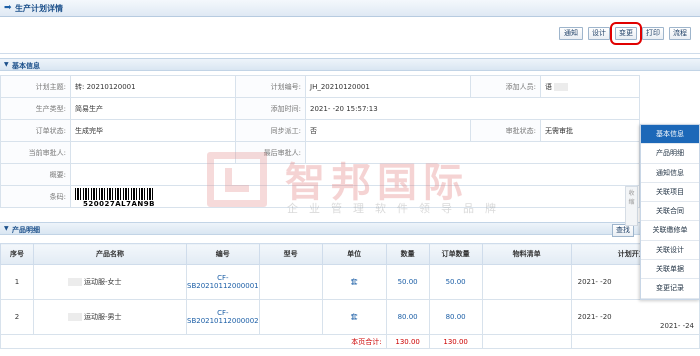 The height and width of the screenshot is (356, 700). Describe the element at coordinates (407, 282) in the screenshot. I see `qty-cell: 50.00` at that location.